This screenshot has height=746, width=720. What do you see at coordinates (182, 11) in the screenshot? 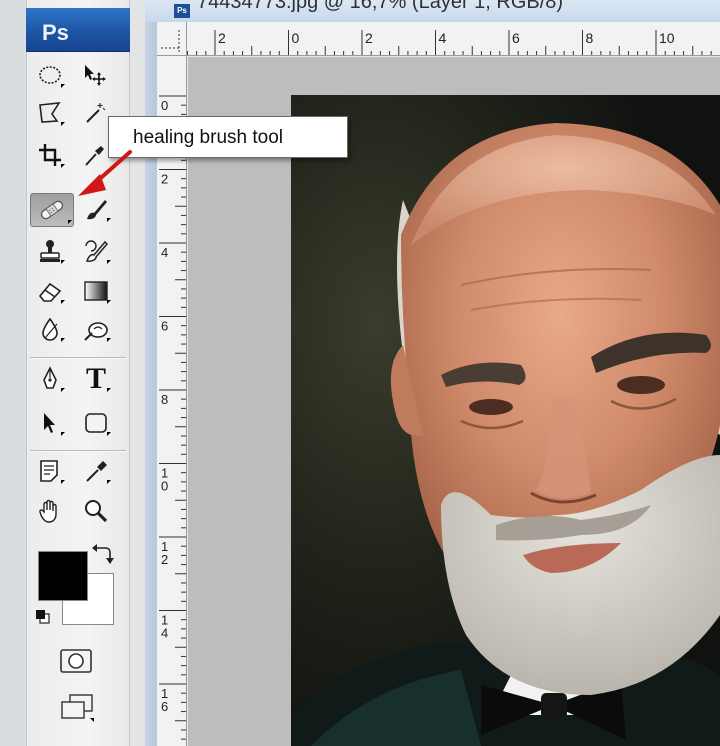
I see `document-icon: Ps` at bounding box center [182, 11].